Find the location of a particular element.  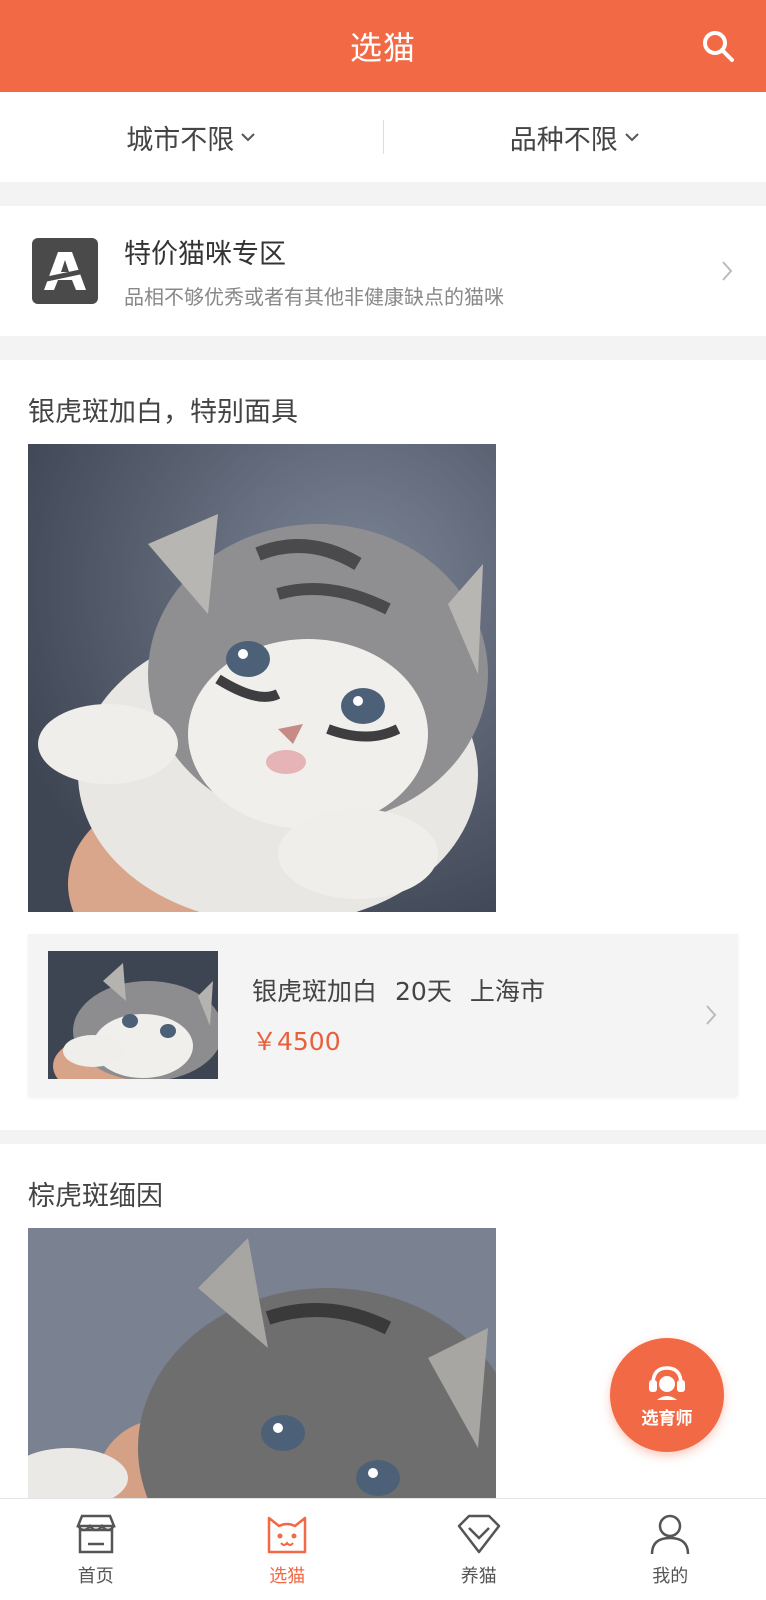

discount-logo-icon is located at coordinates (65, 271).